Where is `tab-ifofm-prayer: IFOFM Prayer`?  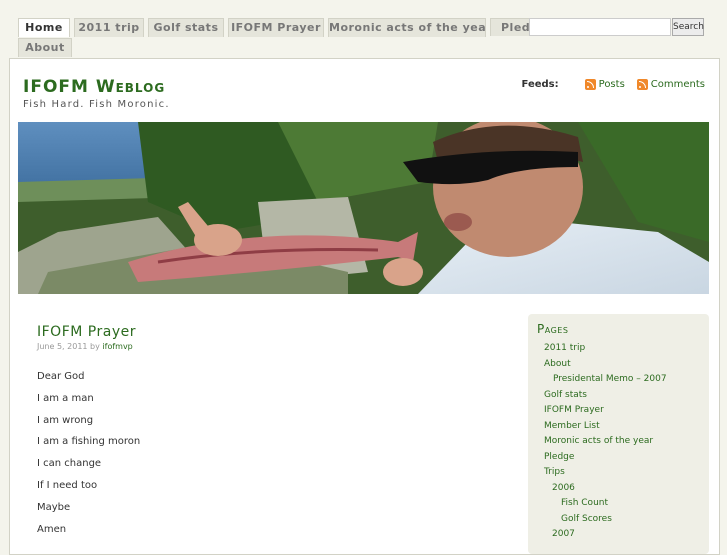 tab-ifofm-prayer: IFOFM Prayer is located at coordinates (276, 27).